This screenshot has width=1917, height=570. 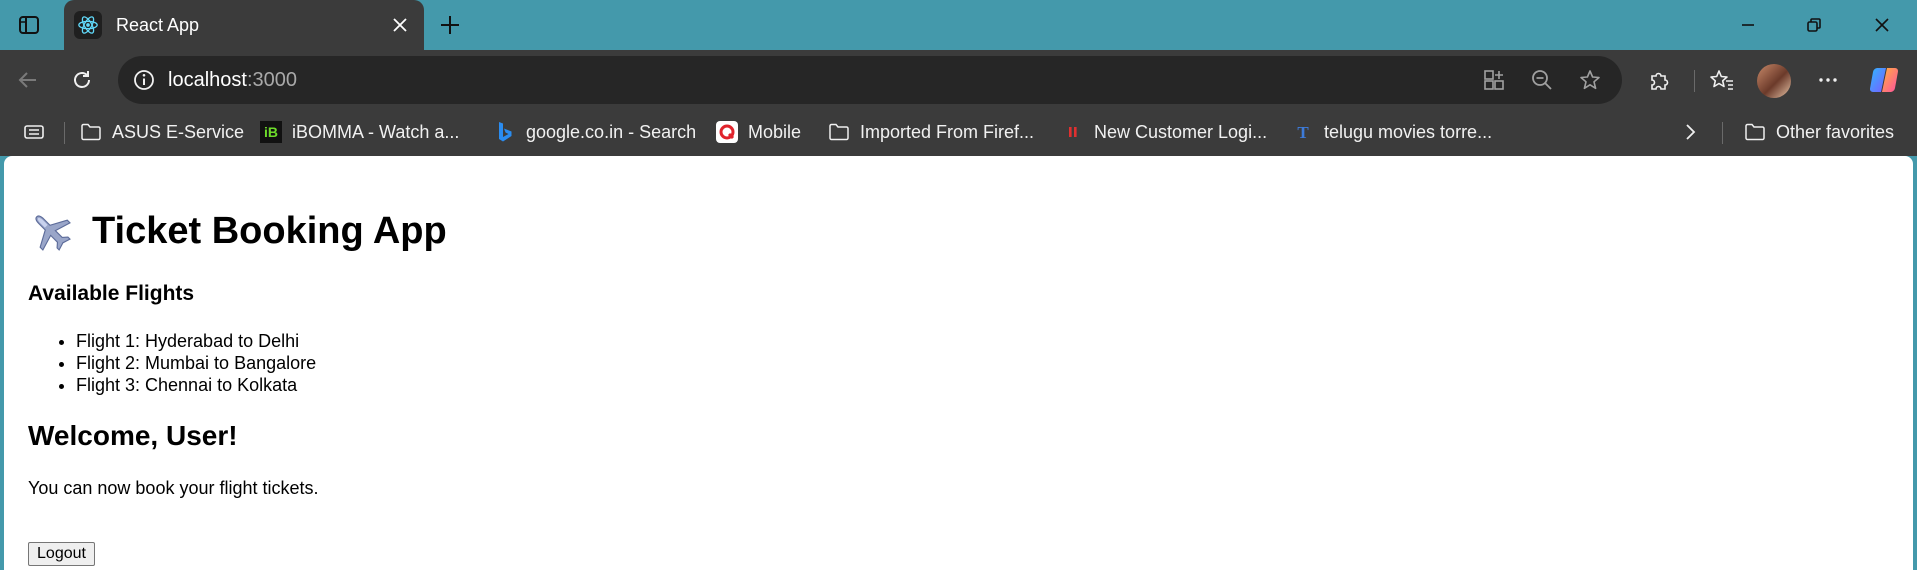 I want to click on restore-button, so click(x=1814, y=25).